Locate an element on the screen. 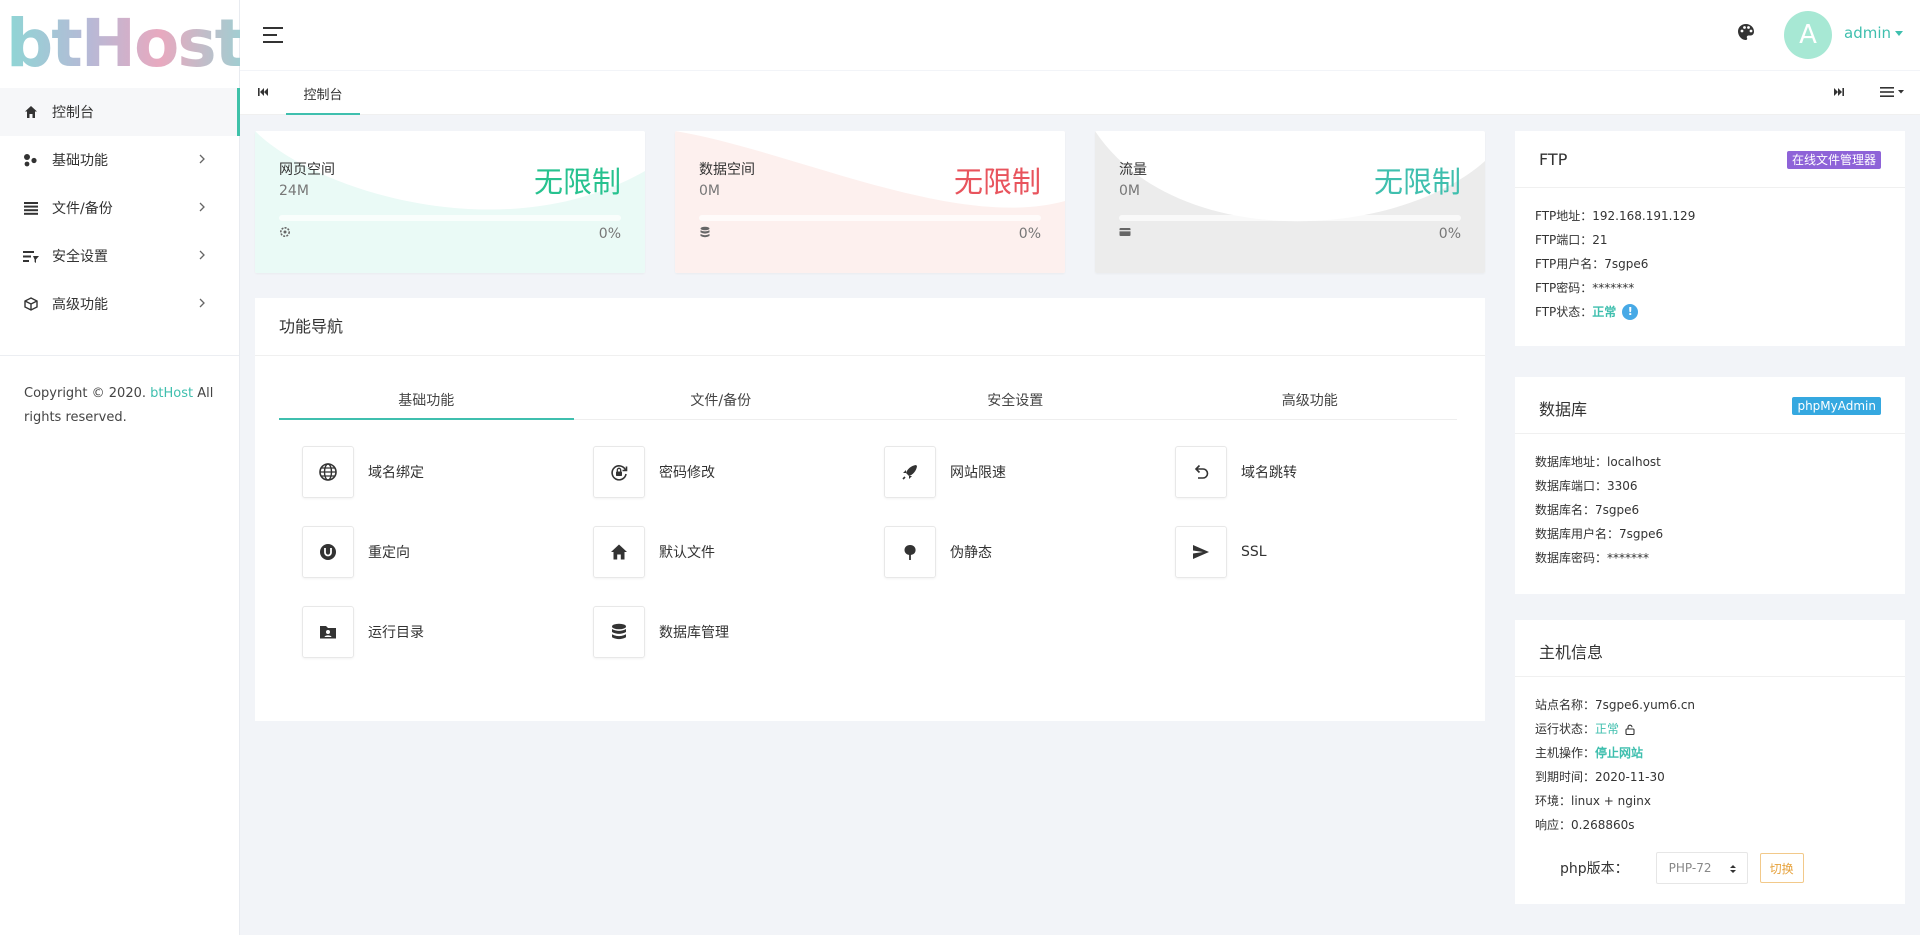 Image resolution: width=1920 pixels, height=935 pixels. tab-dashboard: 控制台 is located at coordinates (323, 93).